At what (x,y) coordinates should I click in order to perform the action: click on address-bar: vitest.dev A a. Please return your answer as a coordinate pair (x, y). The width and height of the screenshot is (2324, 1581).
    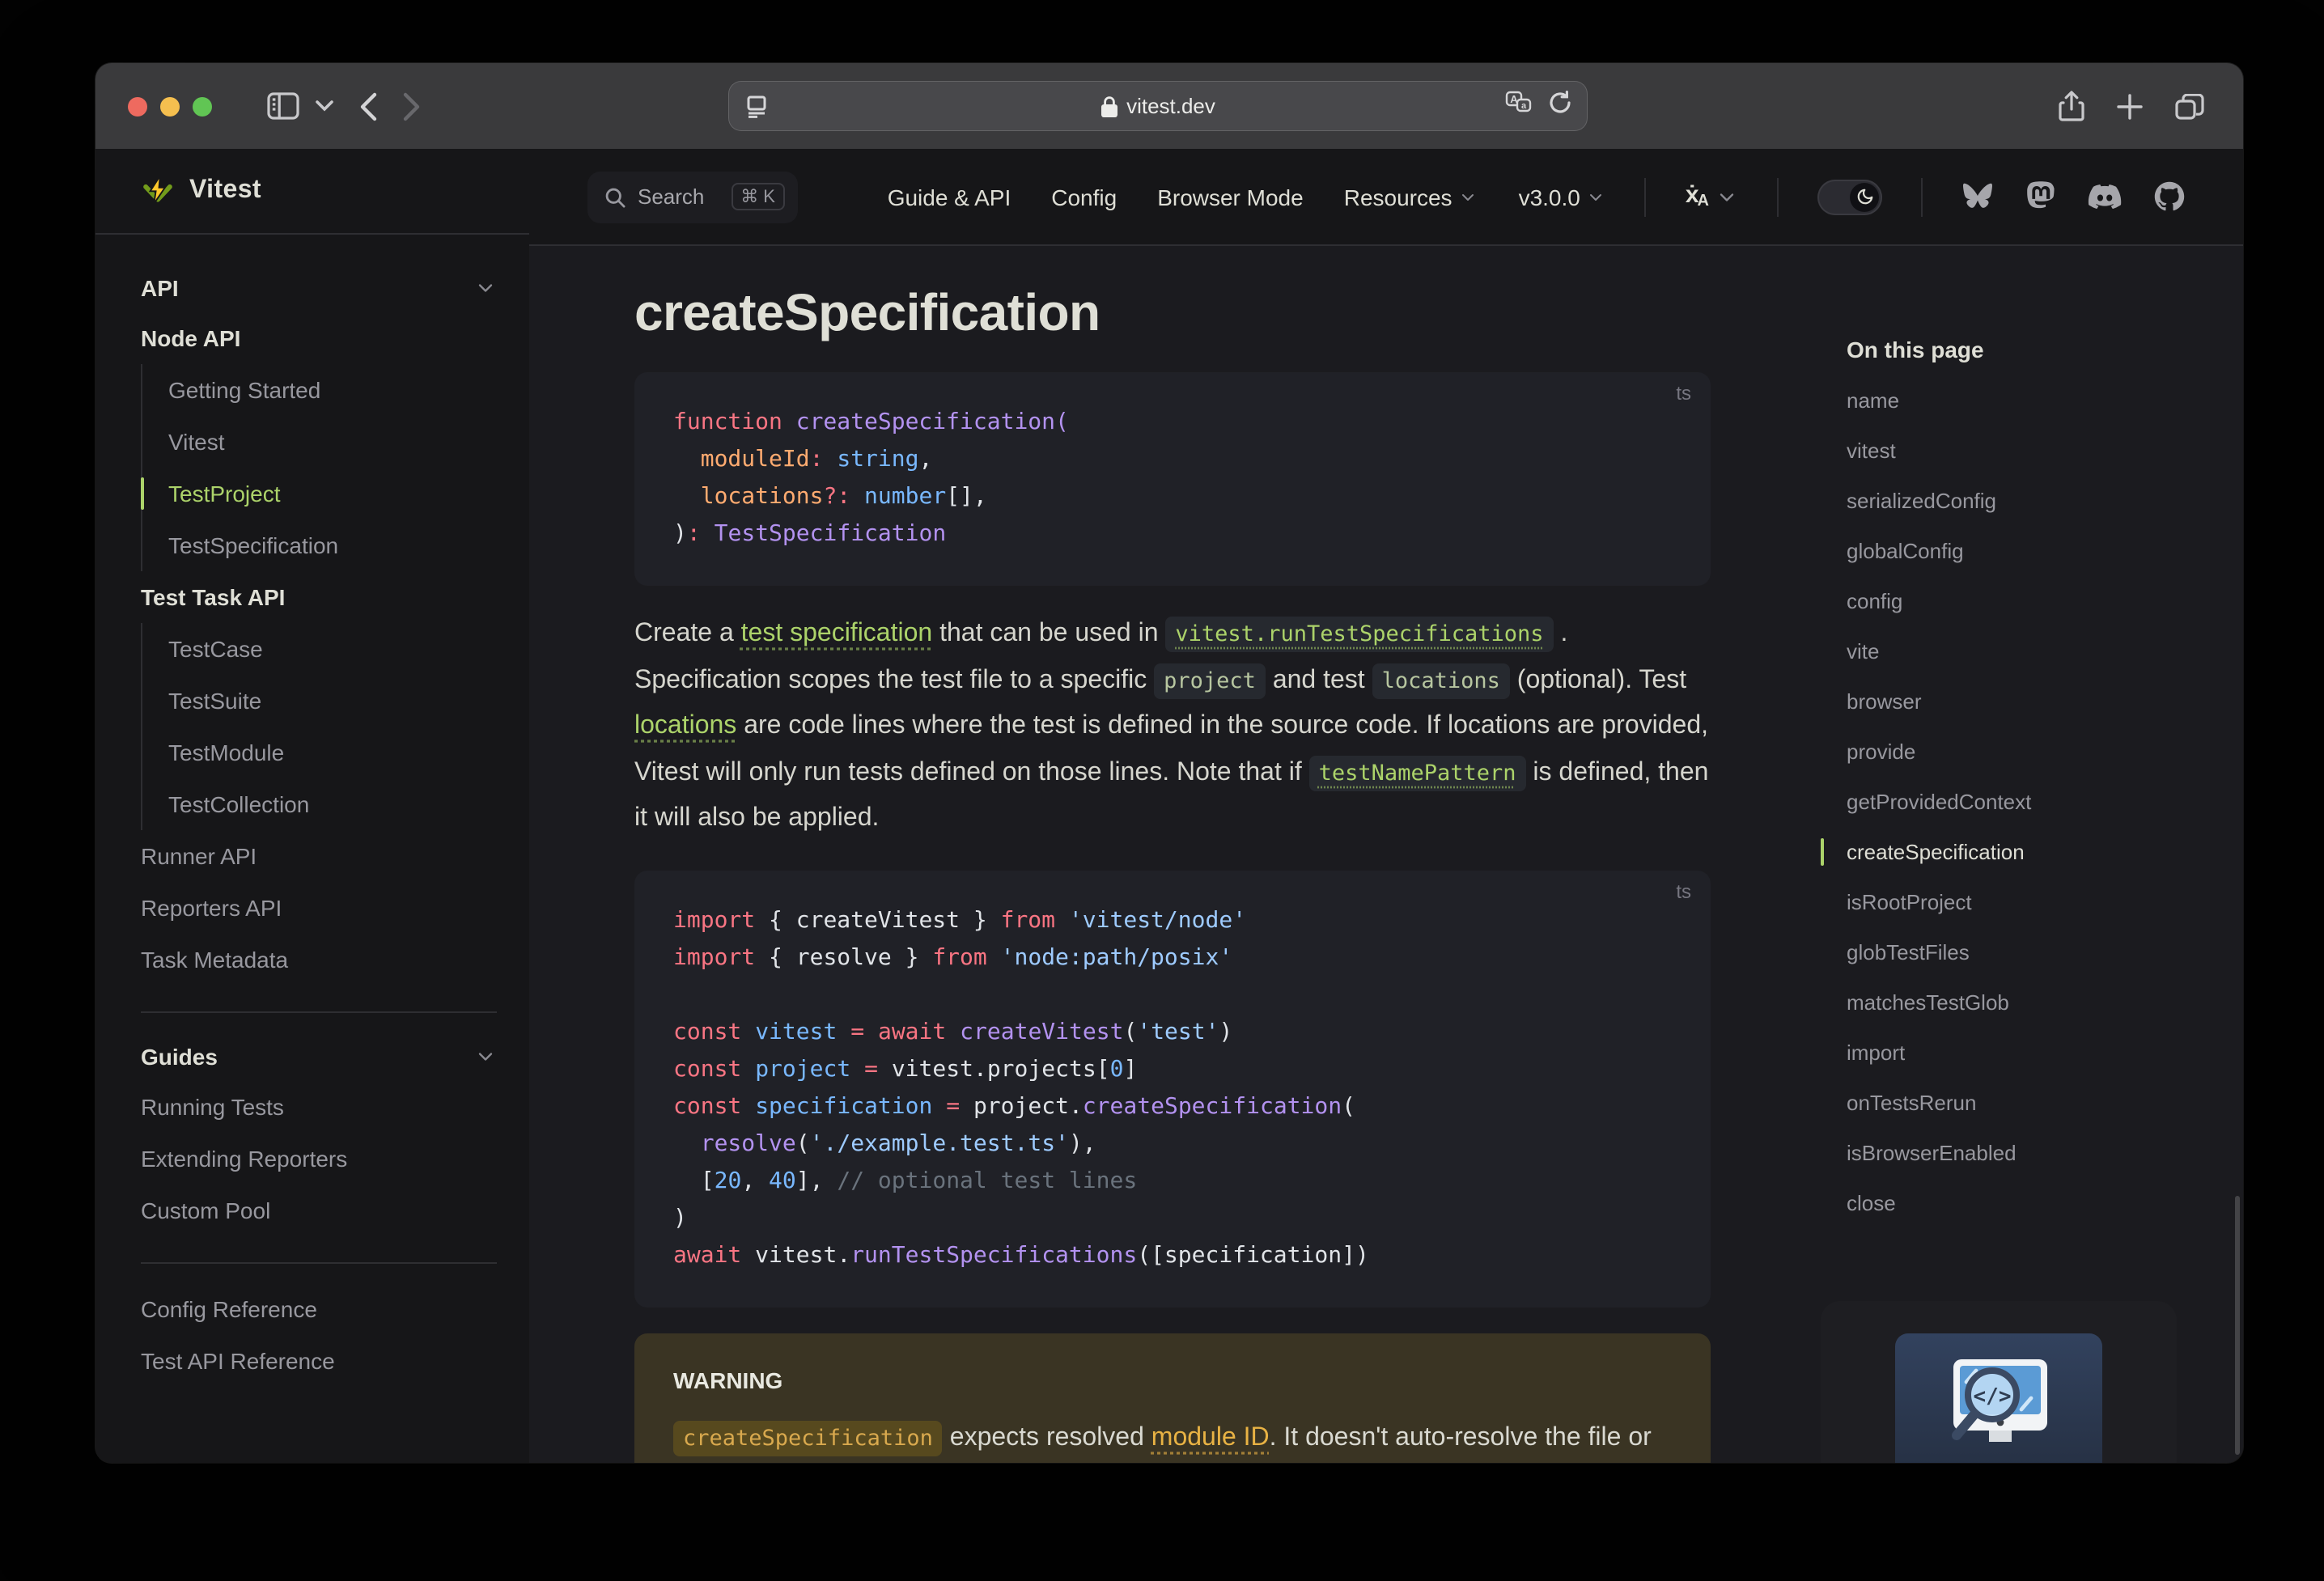
    Looking at the image, I should click on (1158, 106).